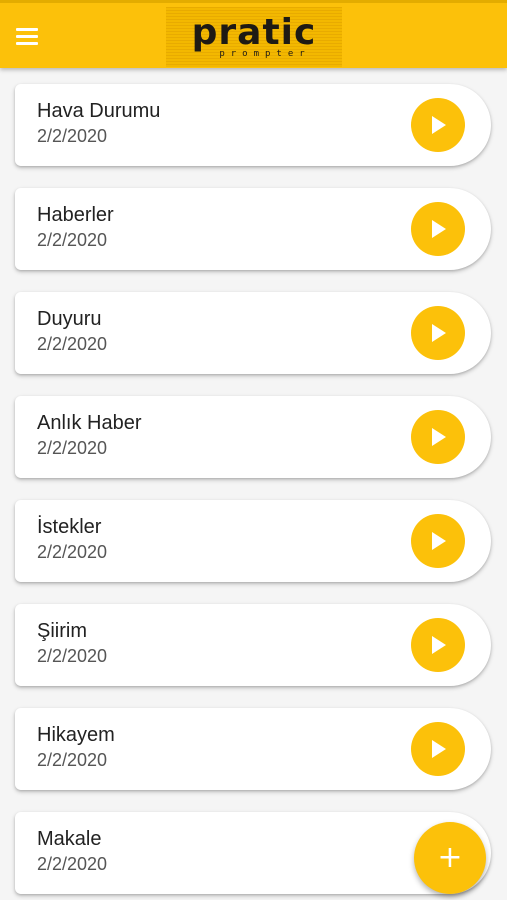 This screenshot has height=900, width=507. I want to click on item-title: İstekler, so click(69, 527).